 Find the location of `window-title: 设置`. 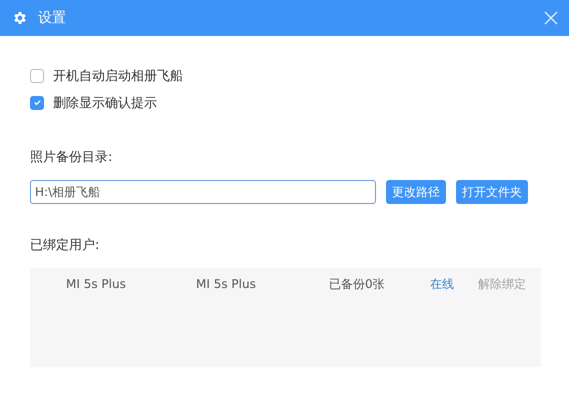

window-title: 设置 is located at coordinates (52, 18).